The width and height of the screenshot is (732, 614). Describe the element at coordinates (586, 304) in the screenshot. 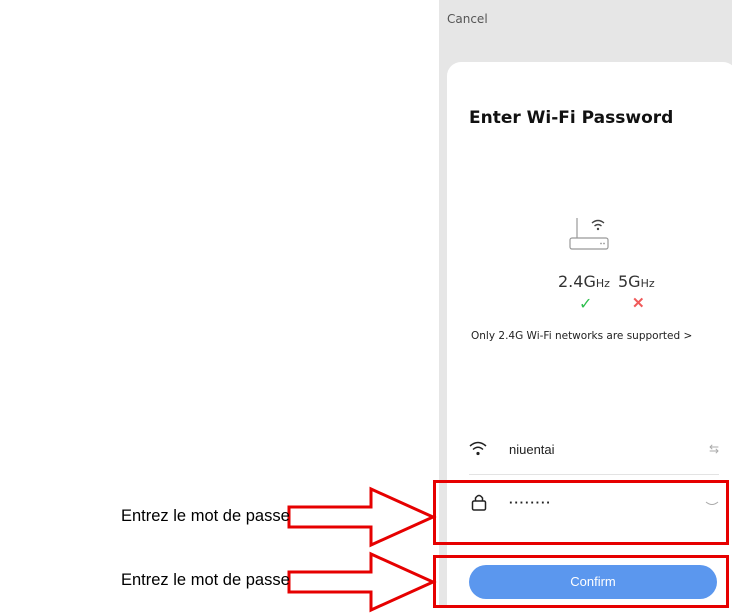

I see `check-icon: ✓` at that location.